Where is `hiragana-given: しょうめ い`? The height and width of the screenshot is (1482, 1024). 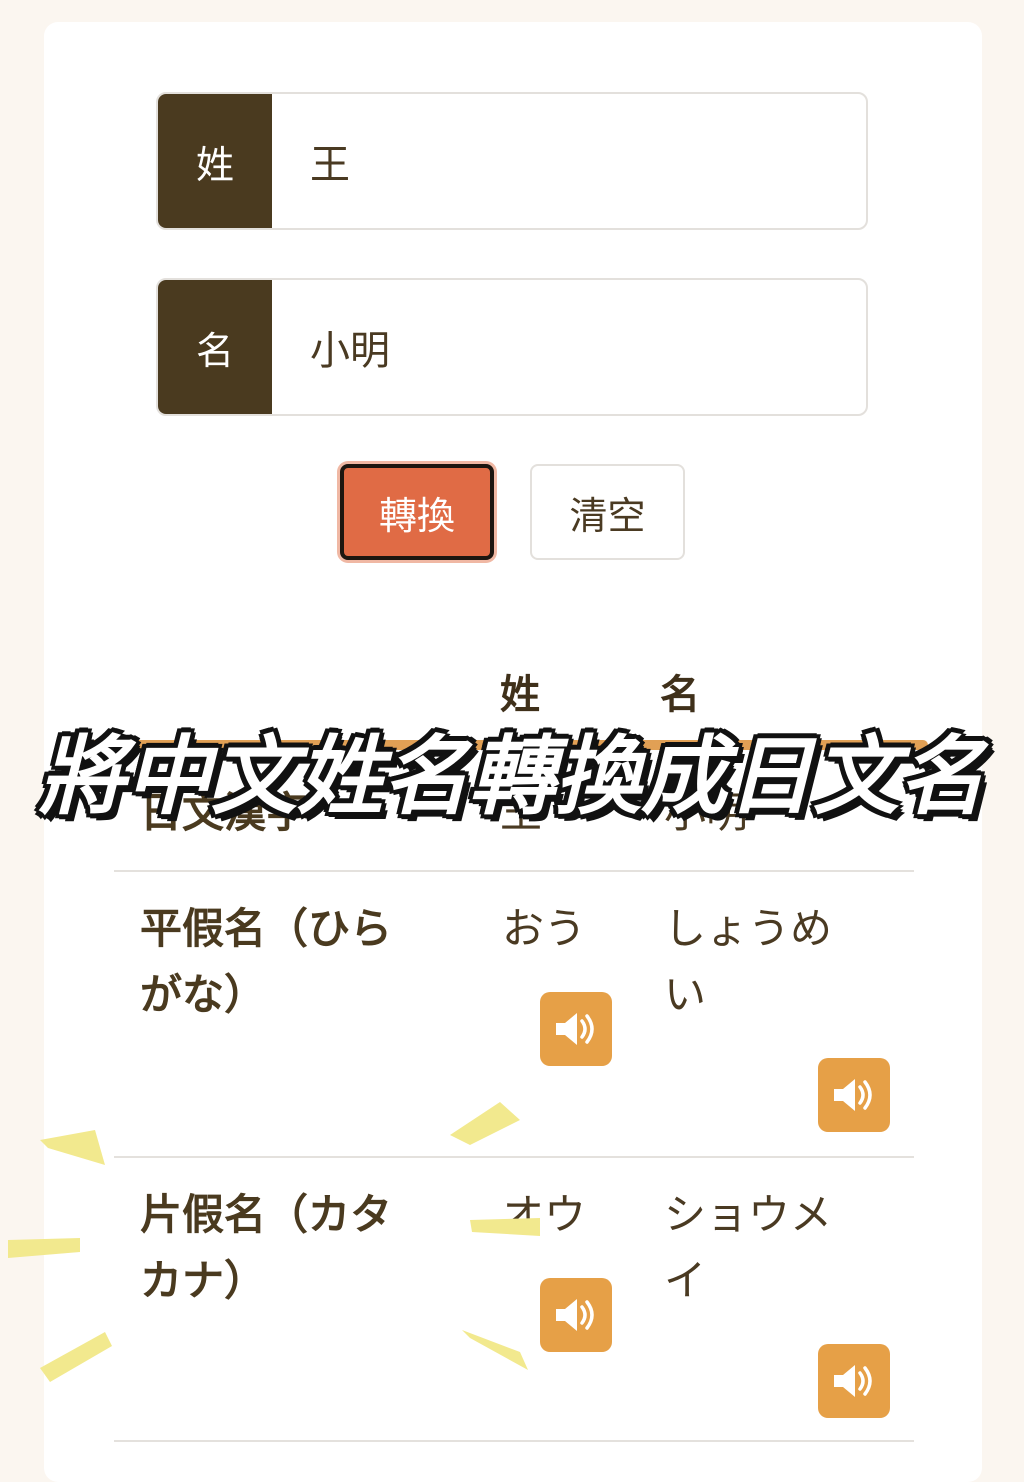 hiragana-given: しょうめ い is located at coordinates (748, 962).